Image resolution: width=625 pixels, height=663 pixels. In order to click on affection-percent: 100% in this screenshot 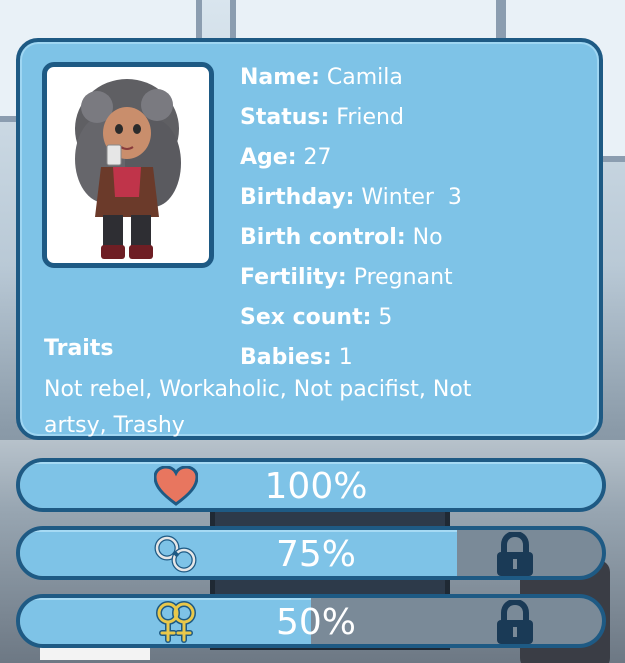, I will do `click(316, 486)`.